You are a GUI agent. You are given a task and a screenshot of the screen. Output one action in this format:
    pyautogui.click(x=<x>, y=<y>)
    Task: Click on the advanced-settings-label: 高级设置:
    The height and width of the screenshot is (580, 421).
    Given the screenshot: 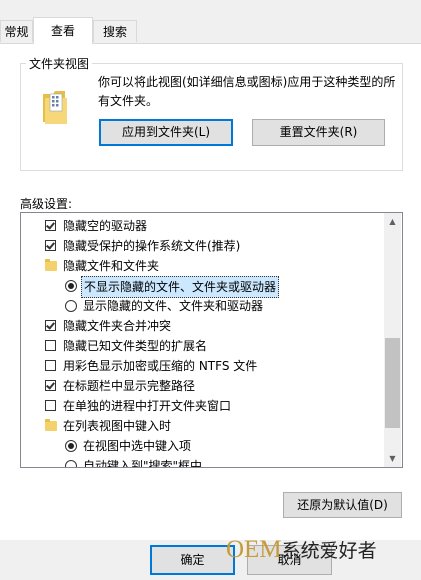 What is the action you would take?
    pyautogui.click(x=46, y=204)
    